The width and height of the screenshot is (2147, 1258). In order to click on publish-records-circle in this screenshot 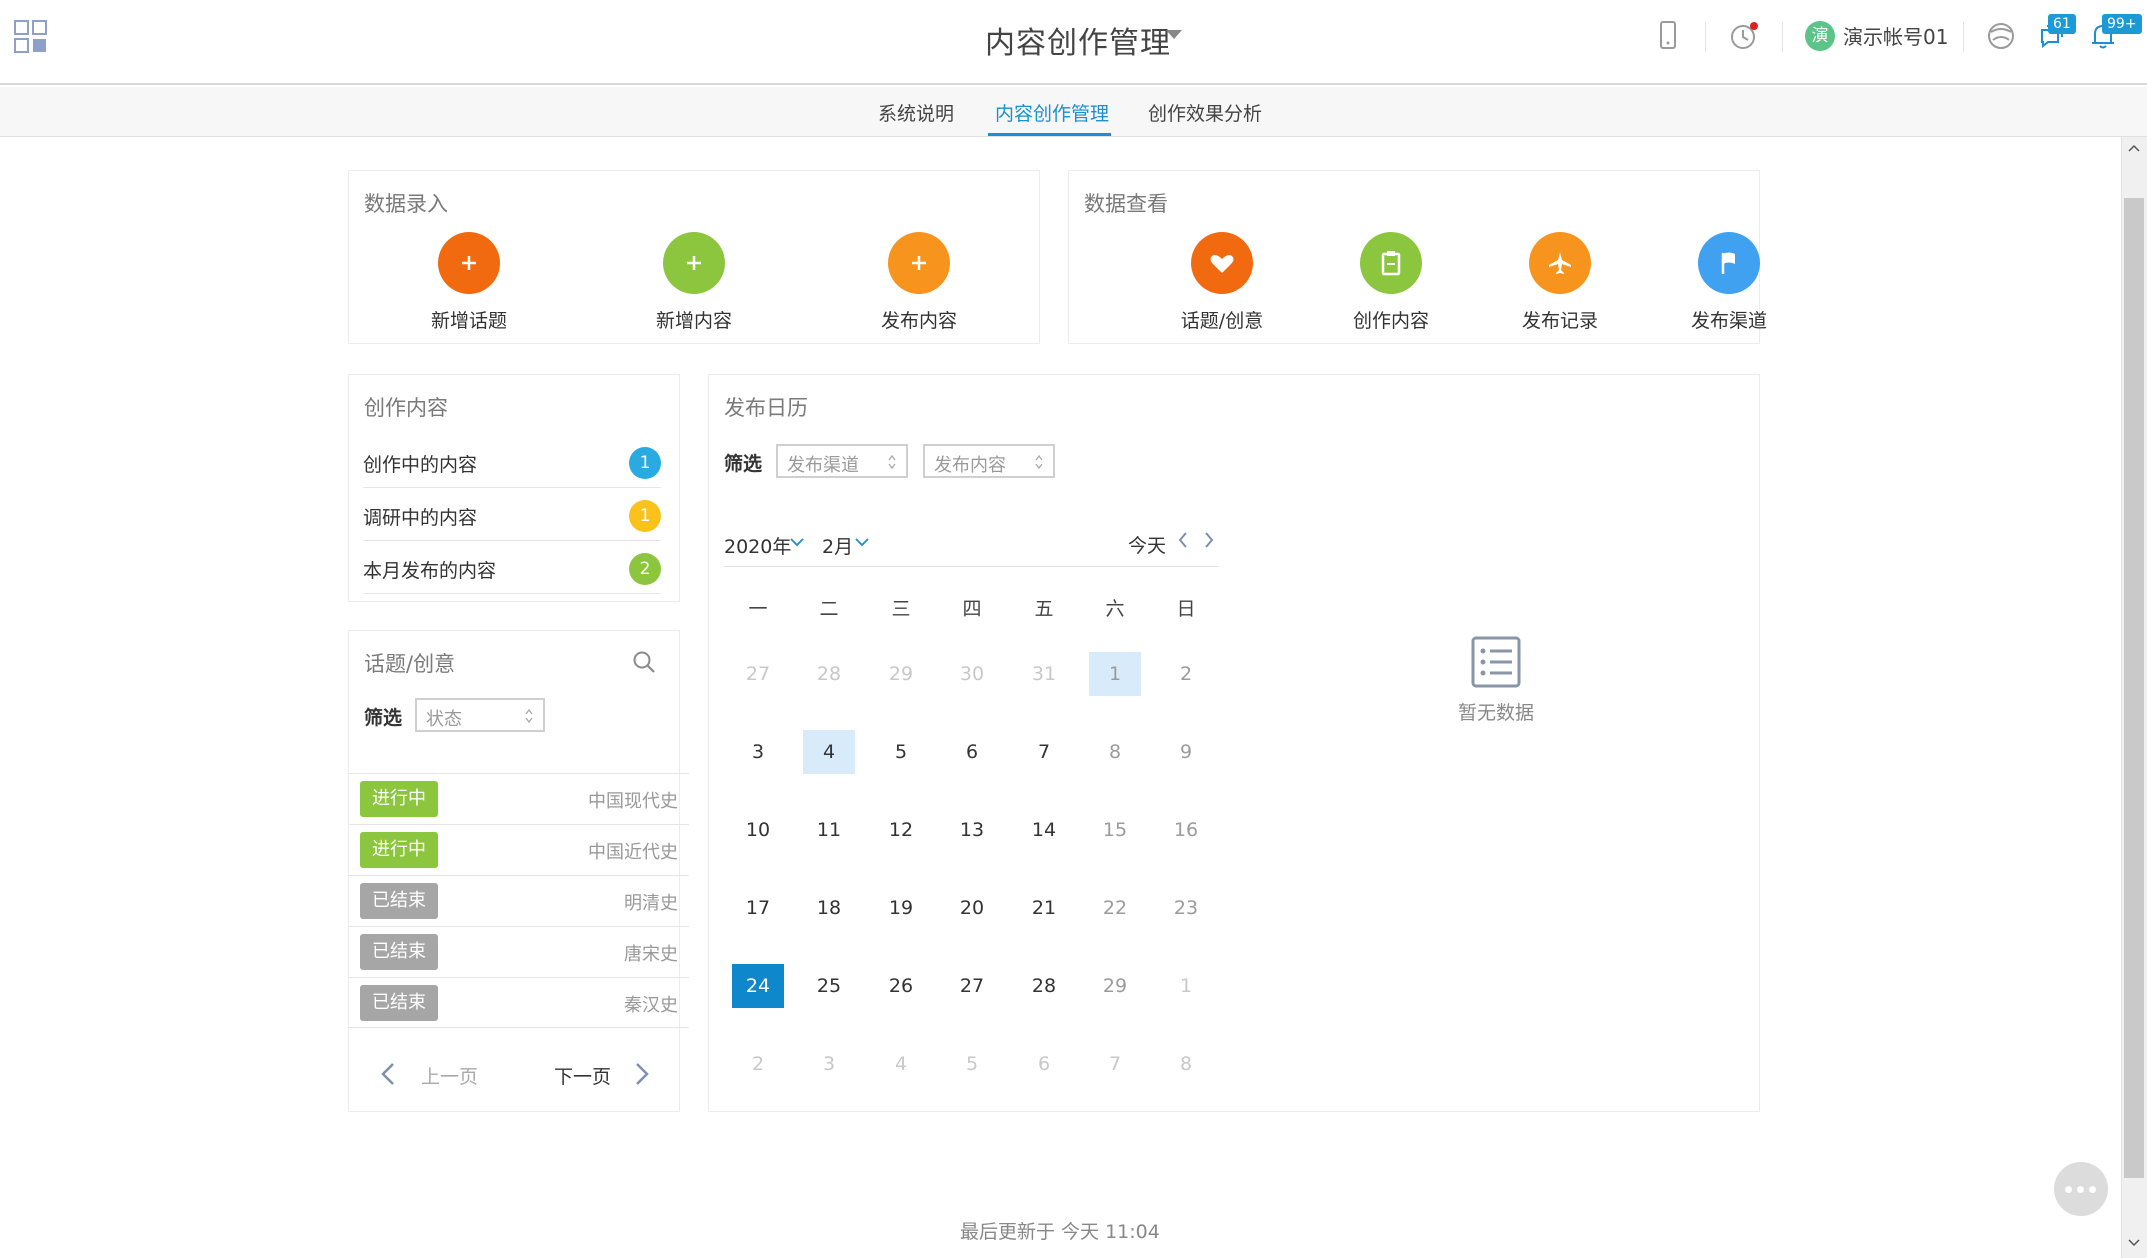, I will do `click(1560, 263)`.